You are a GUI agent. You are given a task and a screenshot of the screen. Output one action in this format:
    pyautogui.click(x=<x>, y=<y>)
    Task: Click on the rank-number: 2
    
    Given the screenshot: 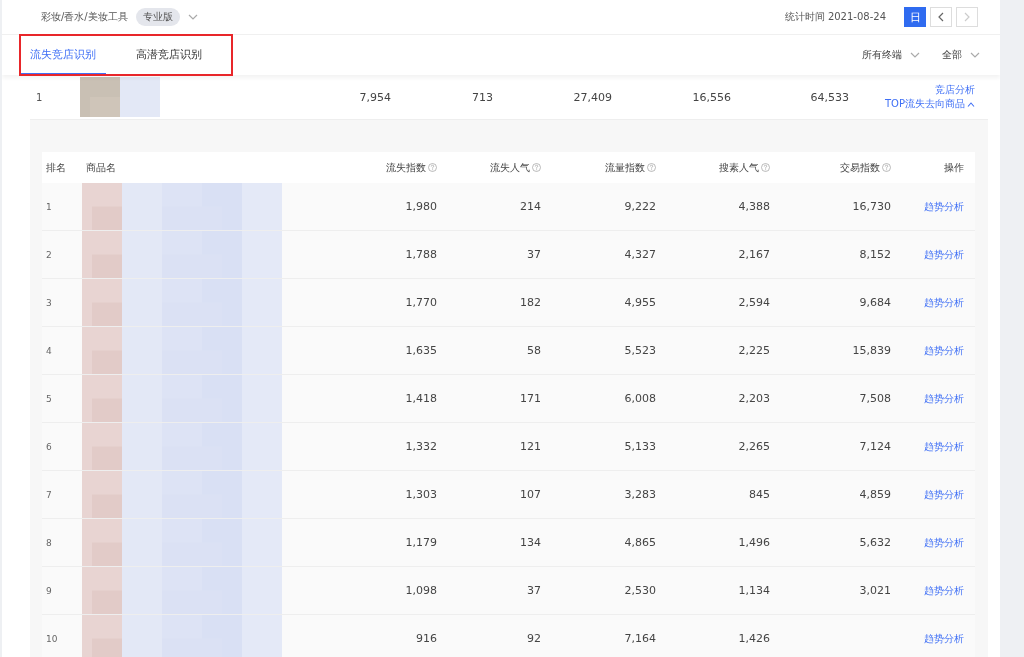 What is the action you would take?
    pyautogui.click(x=49, y=254)
    